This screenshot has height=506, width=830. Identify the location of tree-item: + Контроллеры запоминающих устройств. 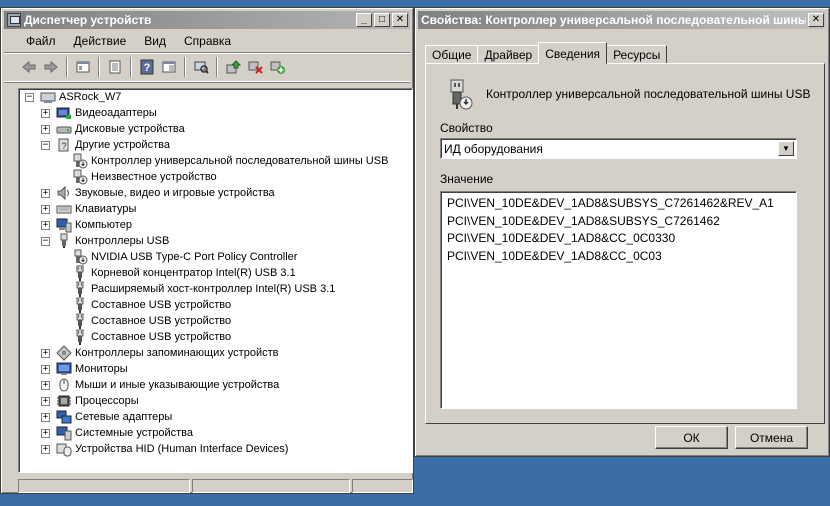
(159, 353).